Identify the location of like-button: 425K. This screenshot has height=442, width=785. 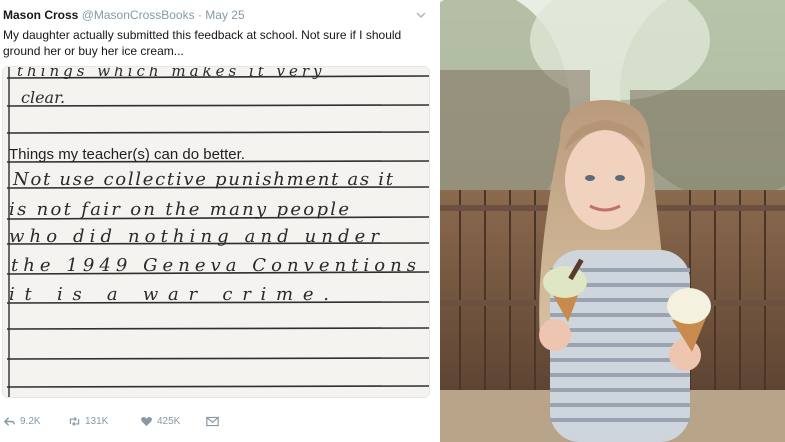
(160, 421).